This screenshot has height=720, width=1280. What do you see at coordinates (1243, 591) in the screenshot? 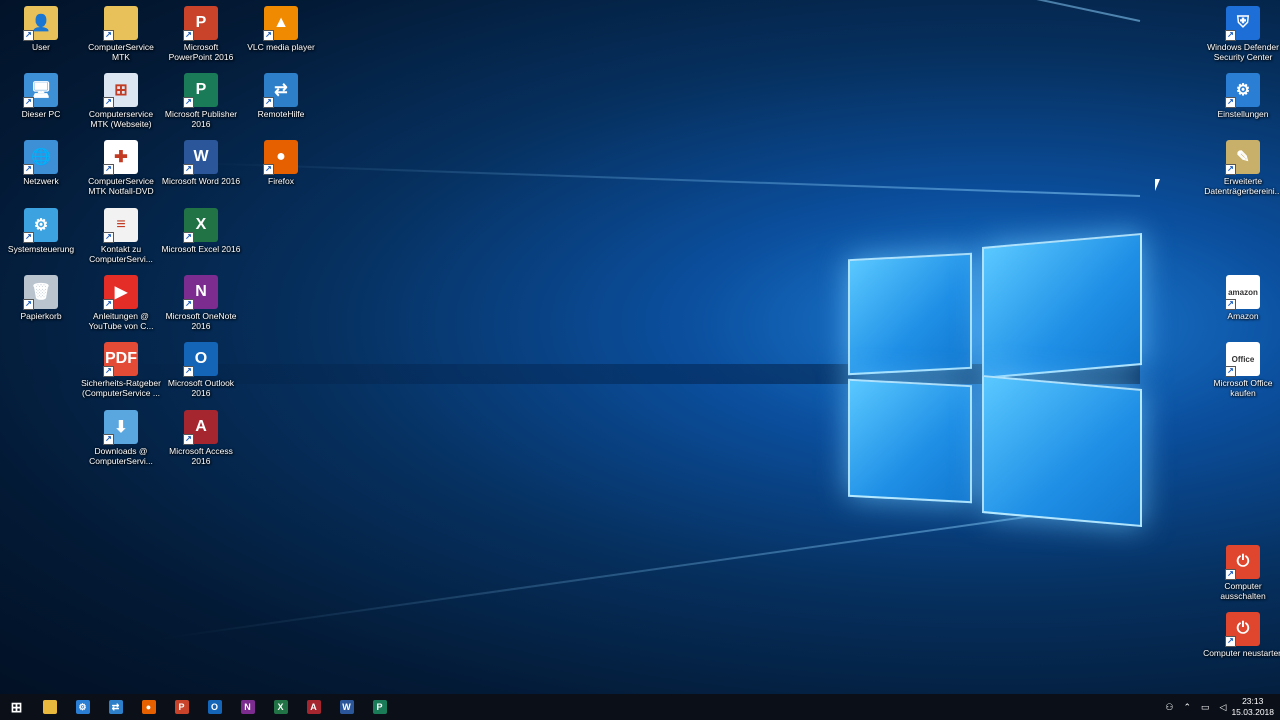
I see `desktop-icon-label: Computer ausschalten` at bounding box center [1243, 591].